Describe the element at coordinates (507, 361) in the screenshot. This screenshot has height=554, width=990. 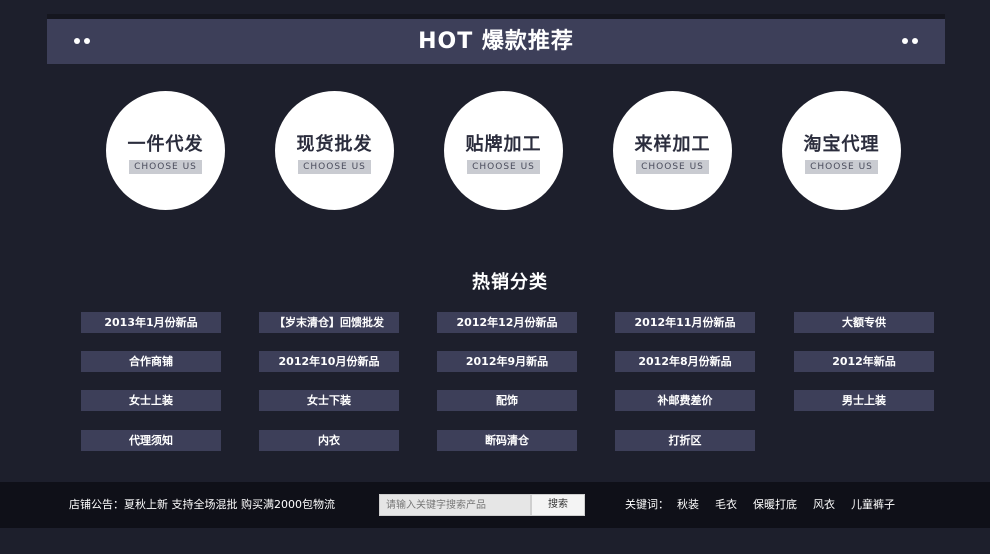
I see `category-button: 2012年9月新品` at that location.